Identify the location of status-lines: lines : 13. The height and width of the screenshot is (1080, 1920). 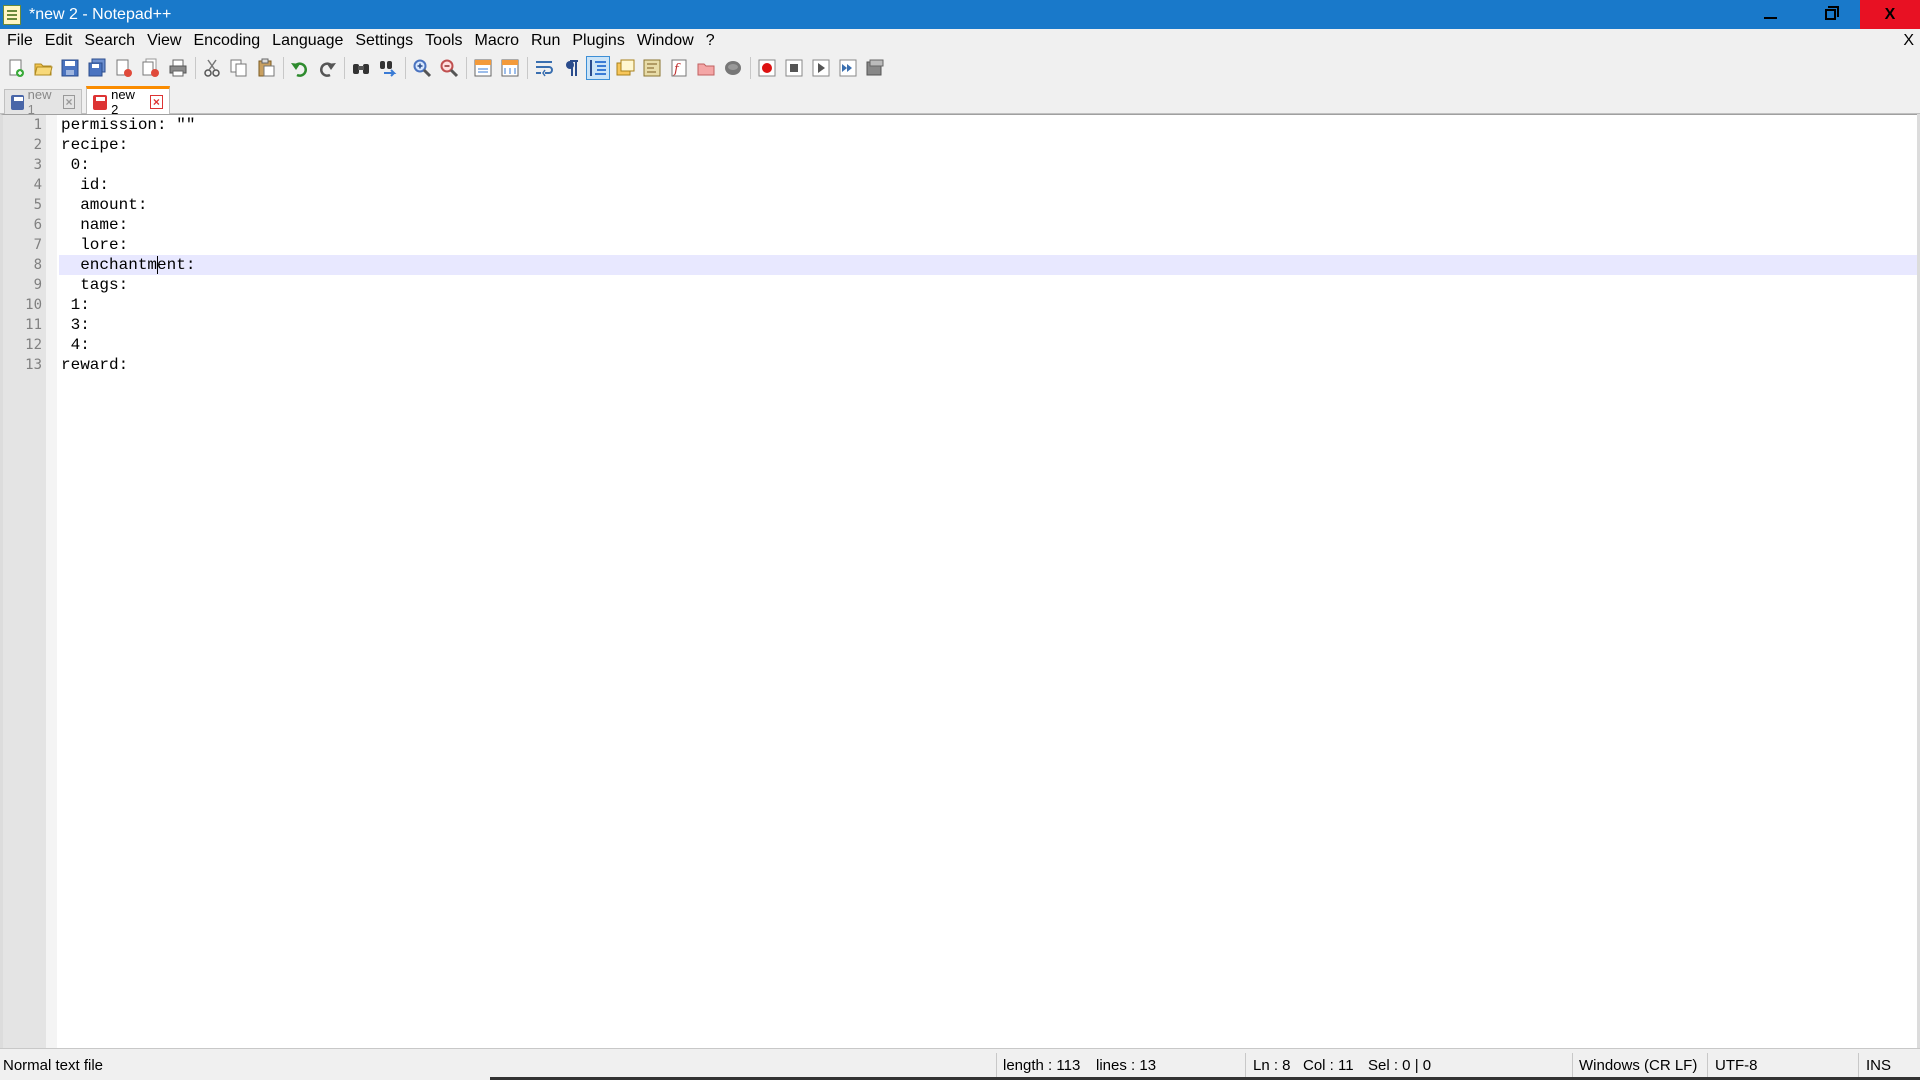
(1126, 1065).